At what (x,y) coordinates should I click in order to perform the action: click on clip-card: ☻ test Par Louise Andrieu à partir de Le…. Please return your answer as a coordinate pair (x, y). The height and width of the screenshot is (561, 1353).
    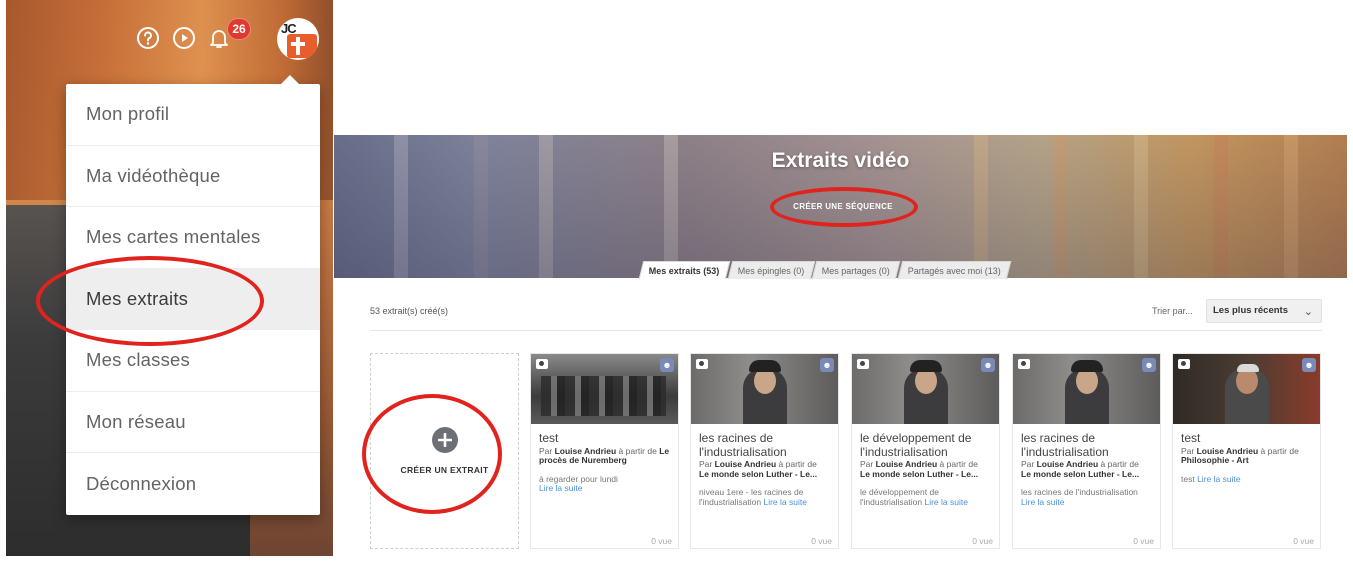
    Looking at the image, I should click on (604, 451).